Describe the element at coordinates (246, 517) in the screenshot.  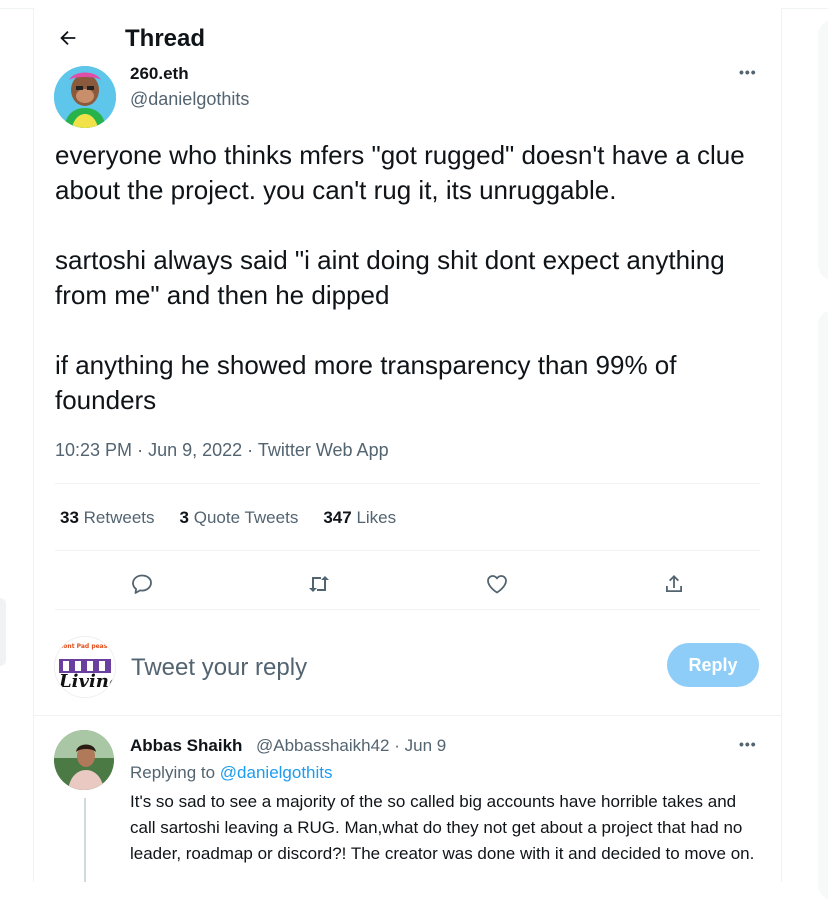
I see `quote-tweets-label: Quote Tweets` at that location.